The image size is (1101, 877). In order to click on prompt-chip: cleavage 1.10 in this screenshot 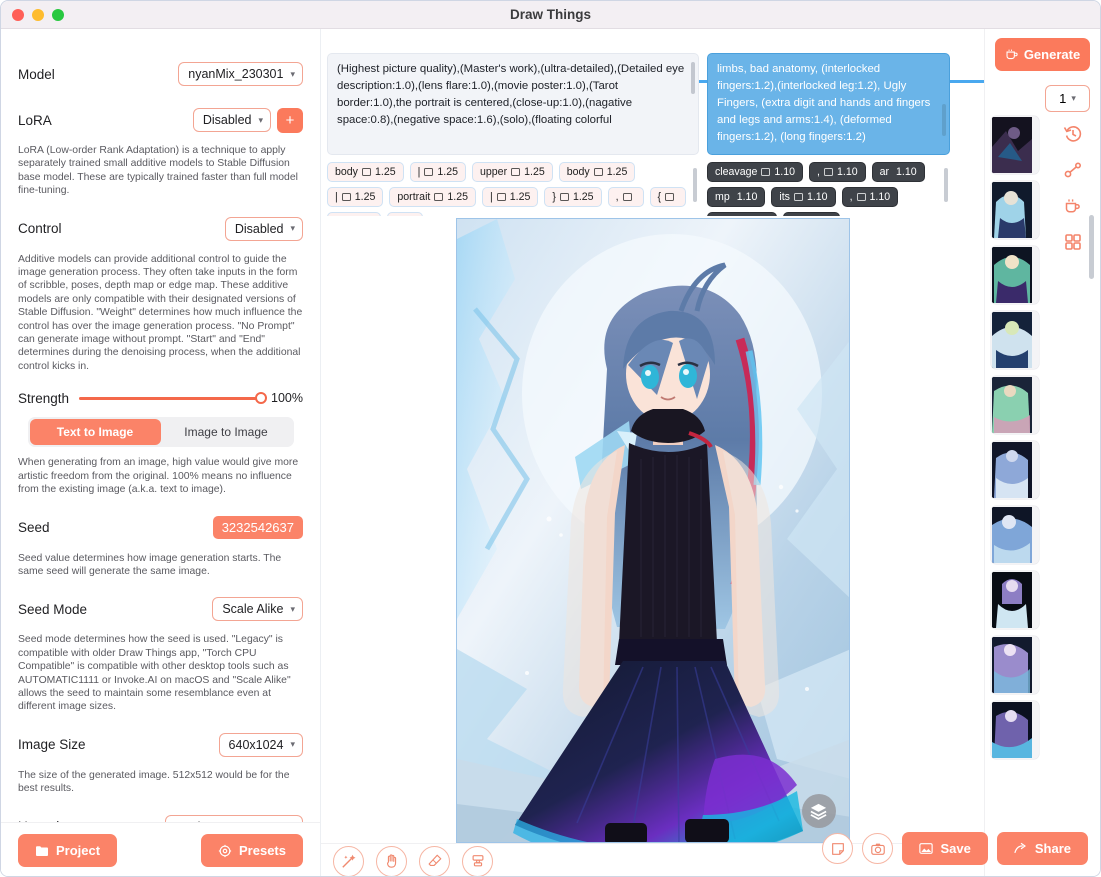, I will do `click(755, 172)`.